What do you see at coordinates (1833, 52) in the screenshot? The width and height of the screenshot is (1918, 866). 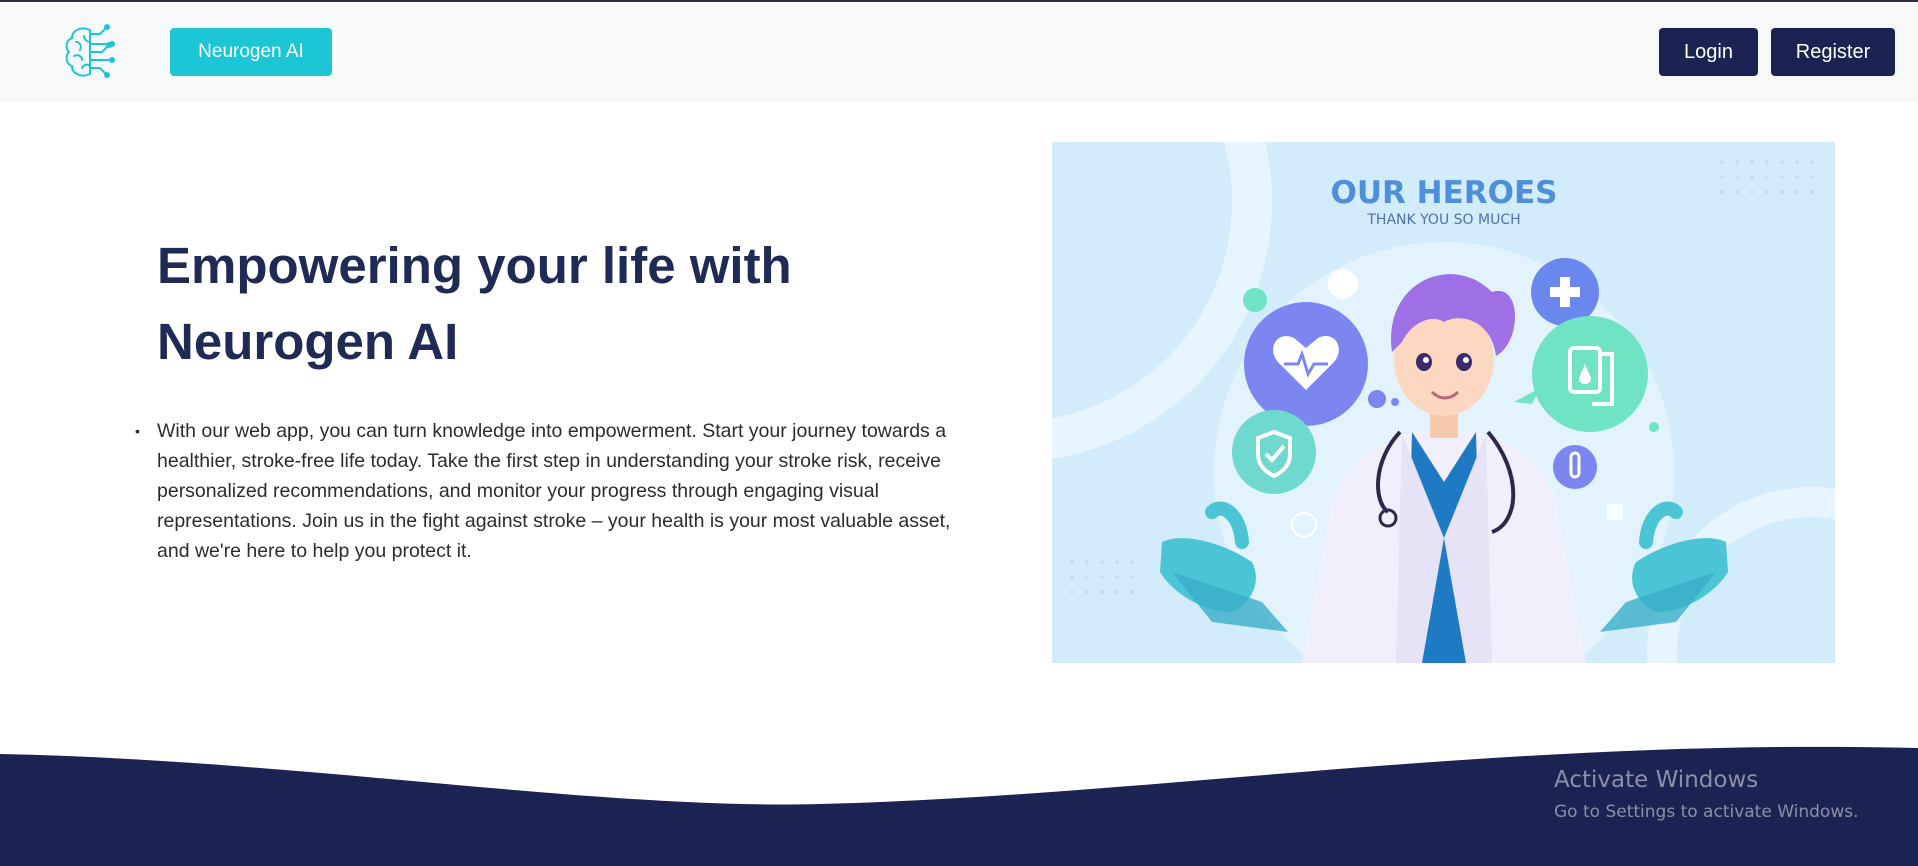 I see `register-button: Register` at bounding box center [1833, 52].